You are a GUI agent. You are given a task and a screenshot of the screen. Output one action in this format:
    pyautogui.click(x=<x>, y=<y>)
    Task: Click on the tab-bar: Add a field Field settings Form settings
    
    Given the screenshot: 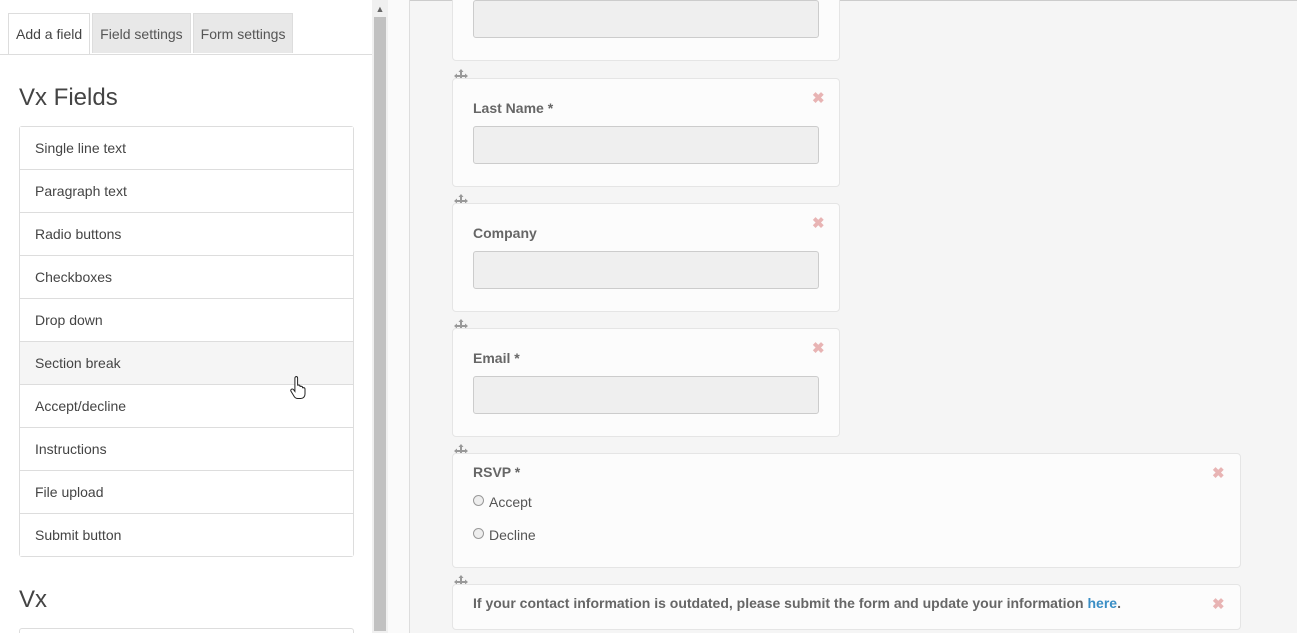 What is the action you would take?
    pyautogui.click(x=151, y=34)
    